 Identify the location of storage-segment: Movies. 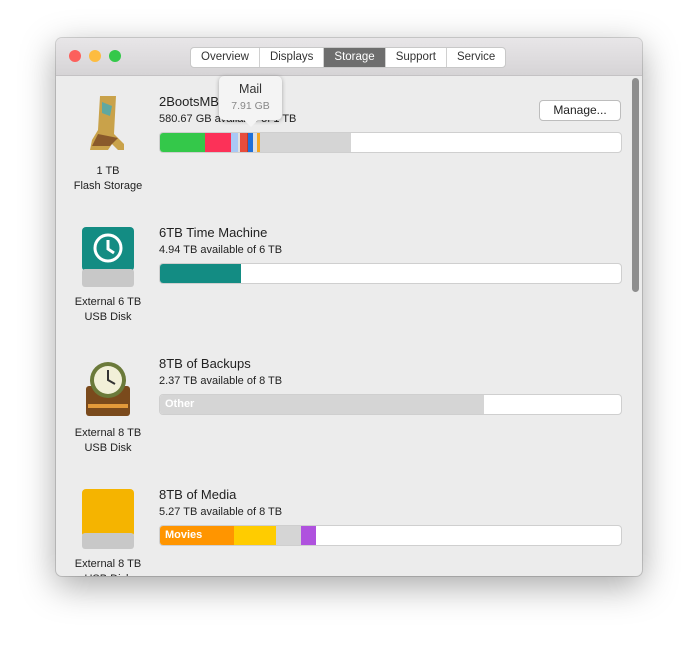
(197, 535).